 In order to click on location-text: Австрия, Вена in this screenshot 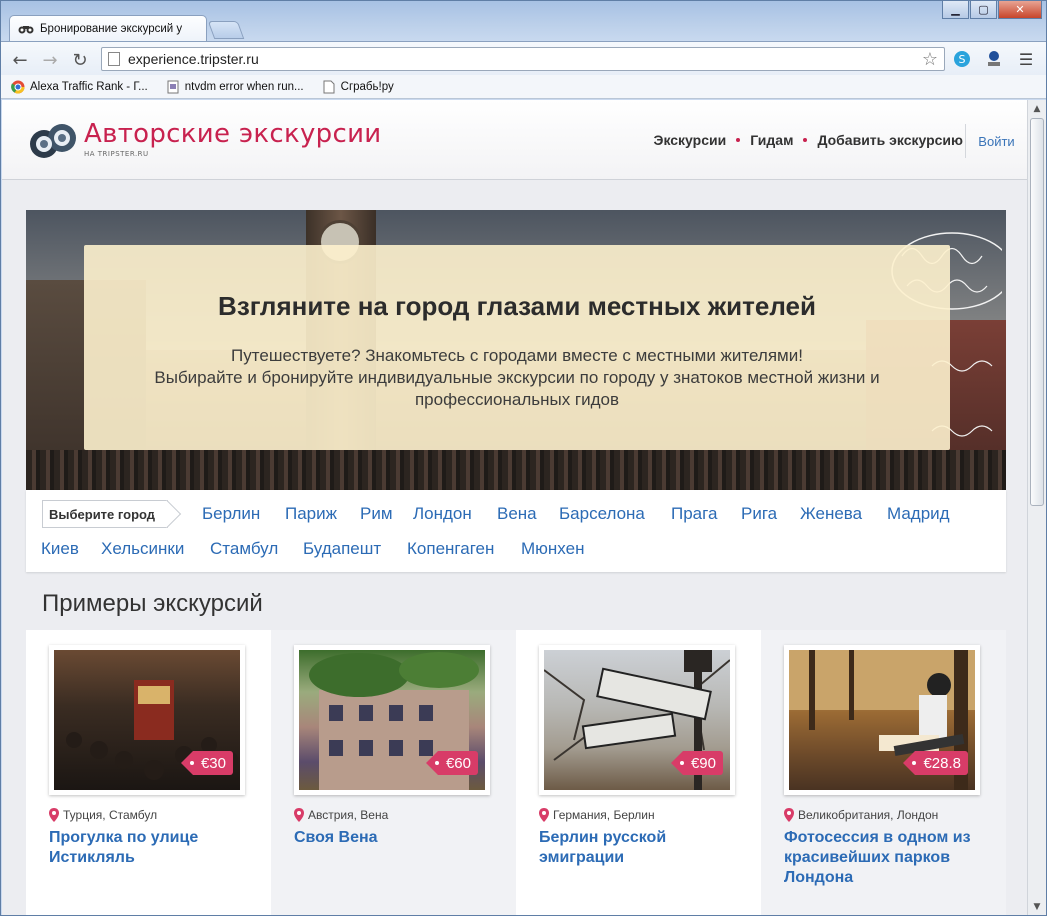, I will do `click(348, 815)`.